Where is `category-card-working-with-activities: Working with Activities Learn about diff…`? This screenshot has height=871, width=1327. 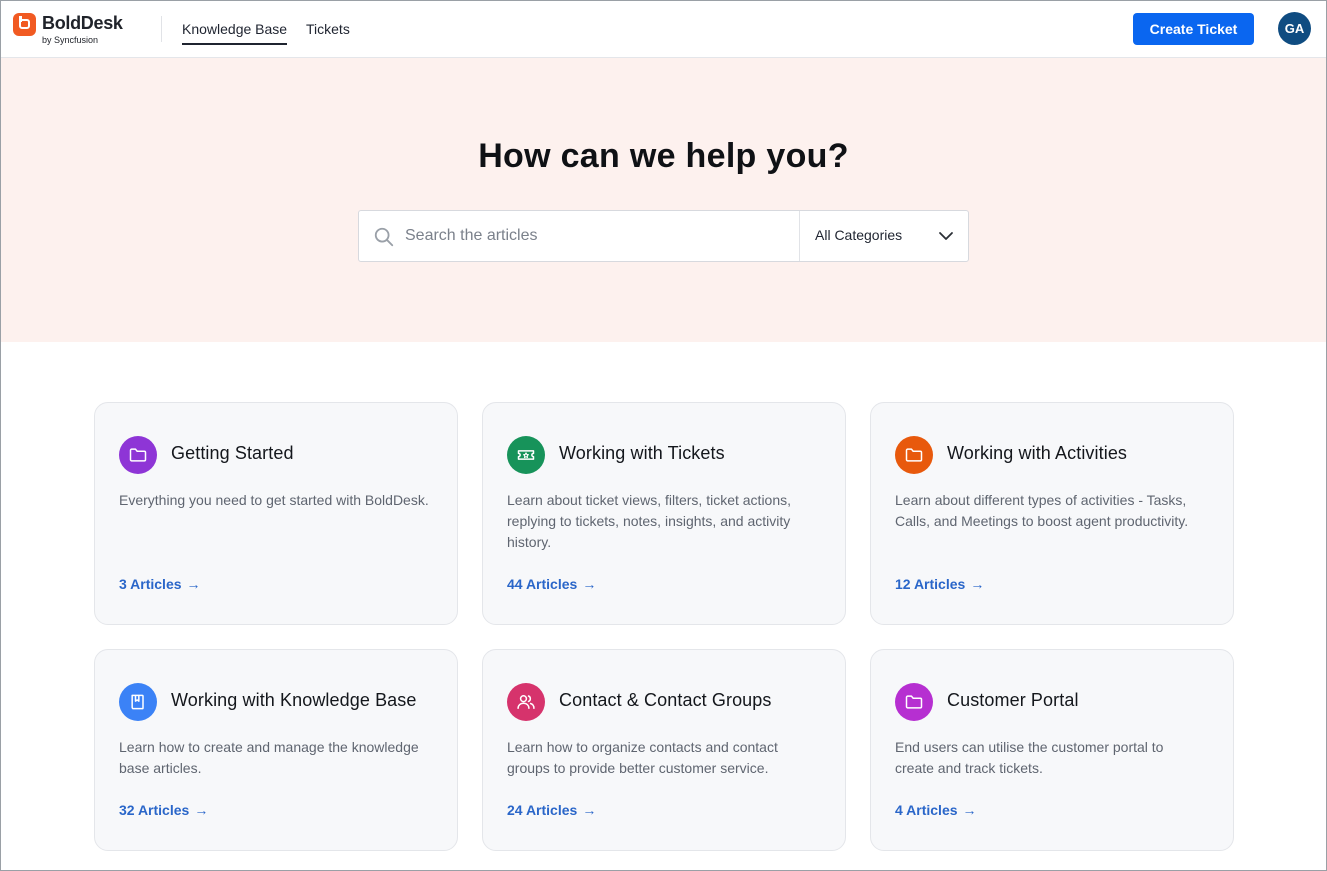
category-card-working-with-activities: Working with Activities Learn about diff… is located at coordinates (1052, 513).